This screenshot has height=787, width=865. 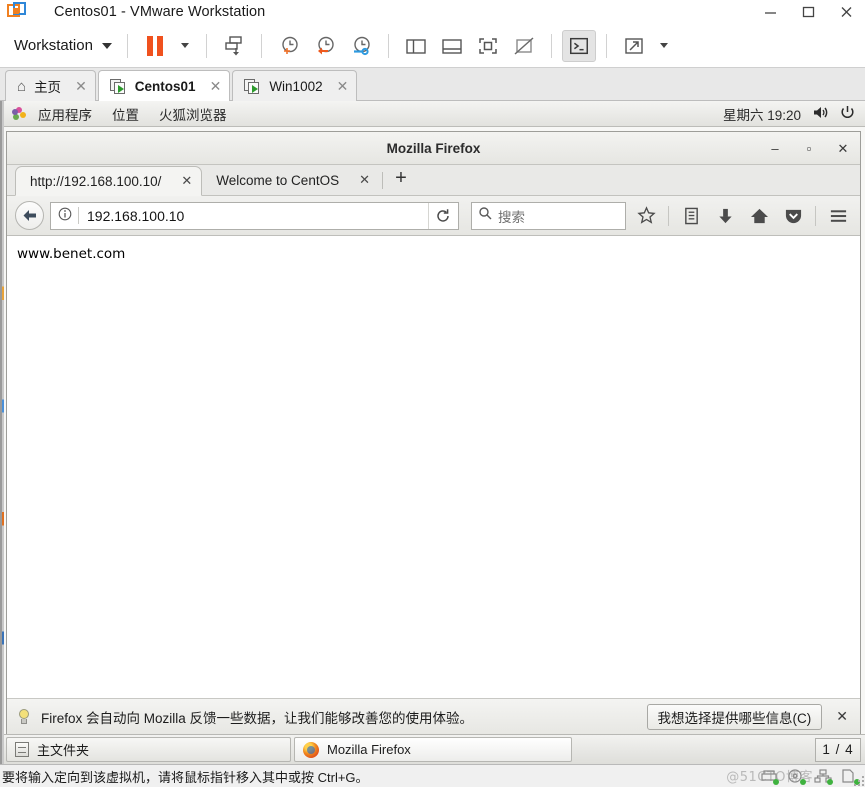 What do you see at coordinates (185, 777) in the screenshot?
I see `status-message: 要将输入定向到该虚拟机，请将鼠标指针移入其中或按 Ctrl+G。` at bounding box center [185, 777].